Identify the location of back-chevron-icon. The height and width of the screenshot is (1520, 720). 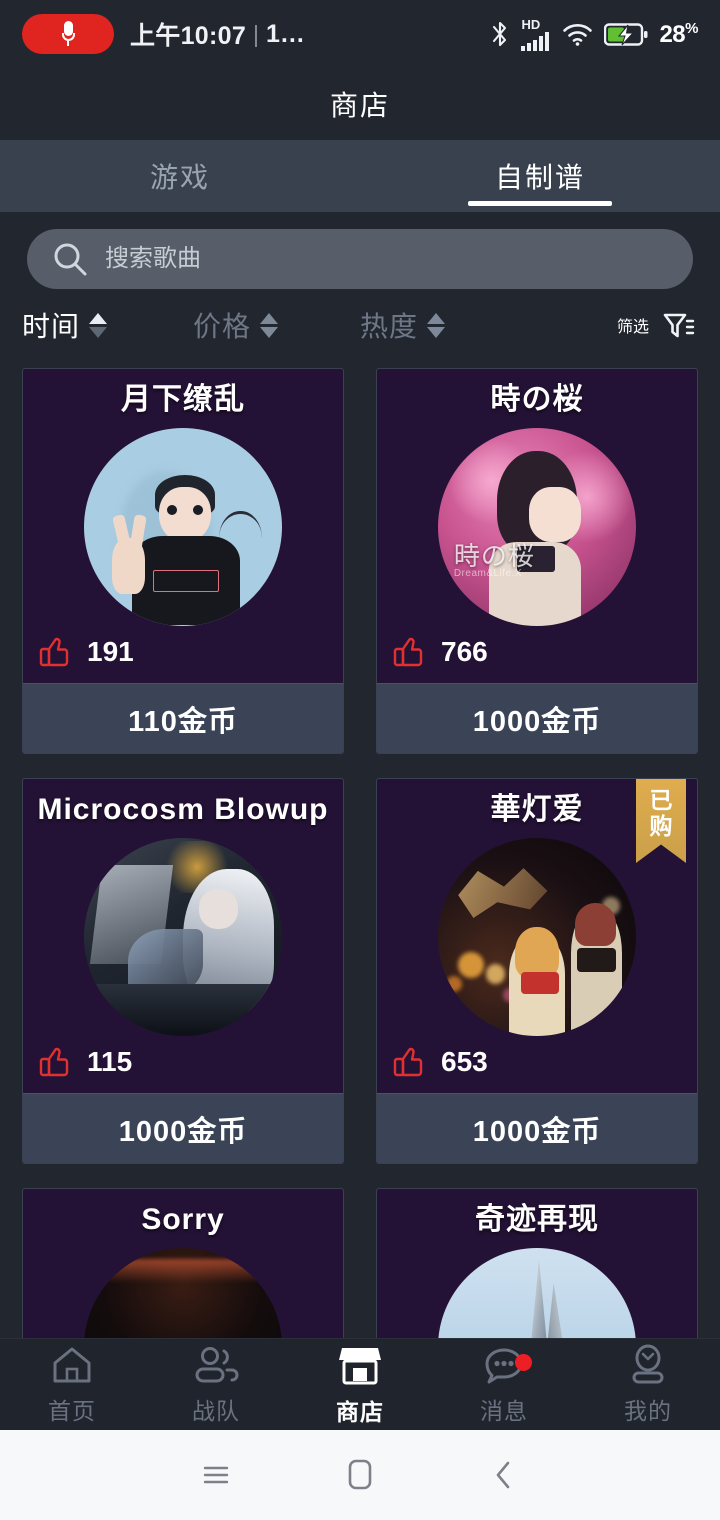
(503, 1475).